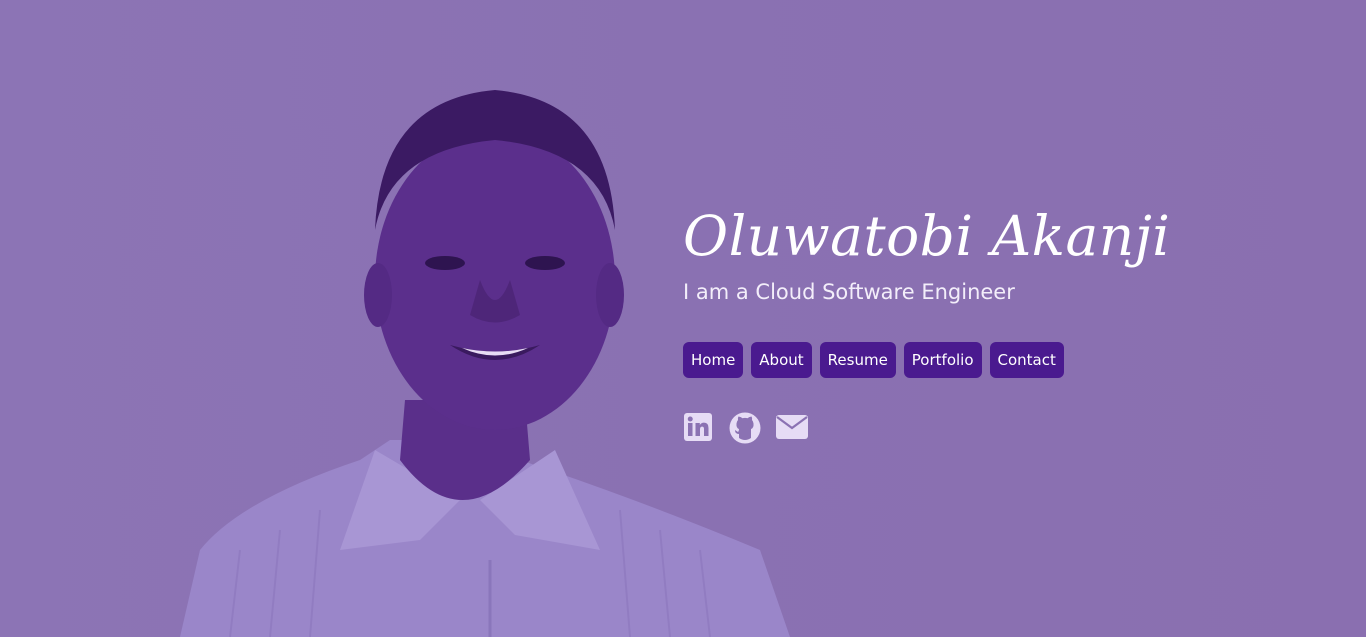 This screenshot has width=1366, height=637. I want to click on envelope-icon, so click(791, 427).